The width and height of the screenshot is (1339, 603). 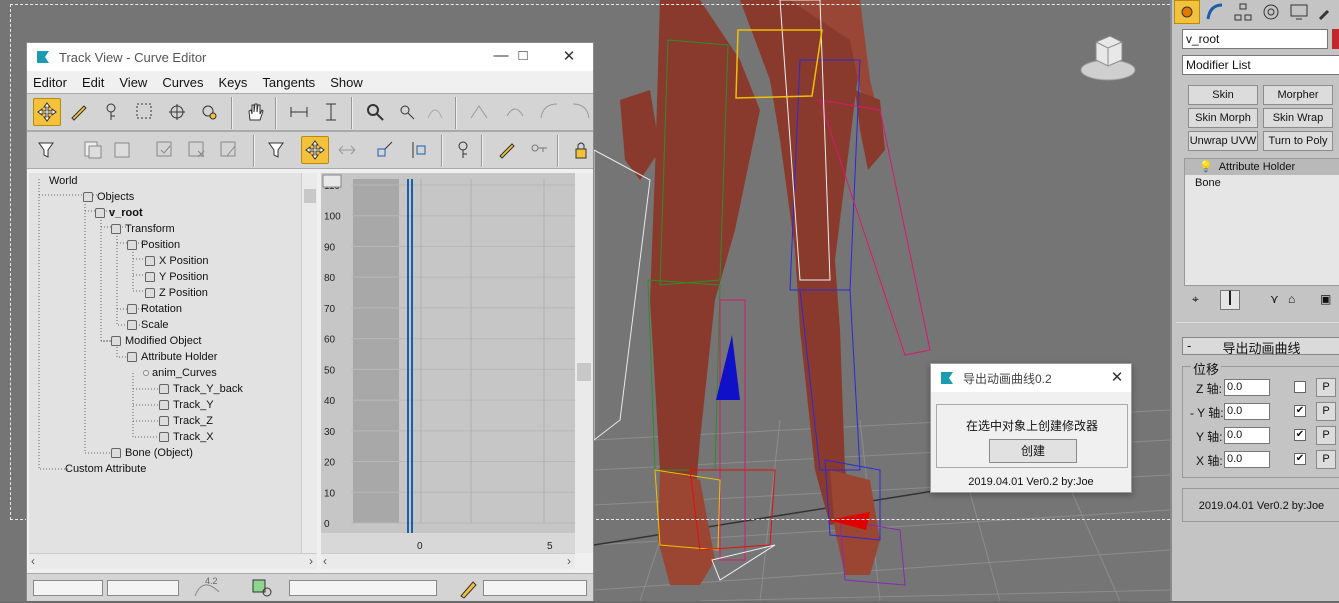 I want to click on skin-wrap-button: Skin Wrap, so click(x=1298, y=118).